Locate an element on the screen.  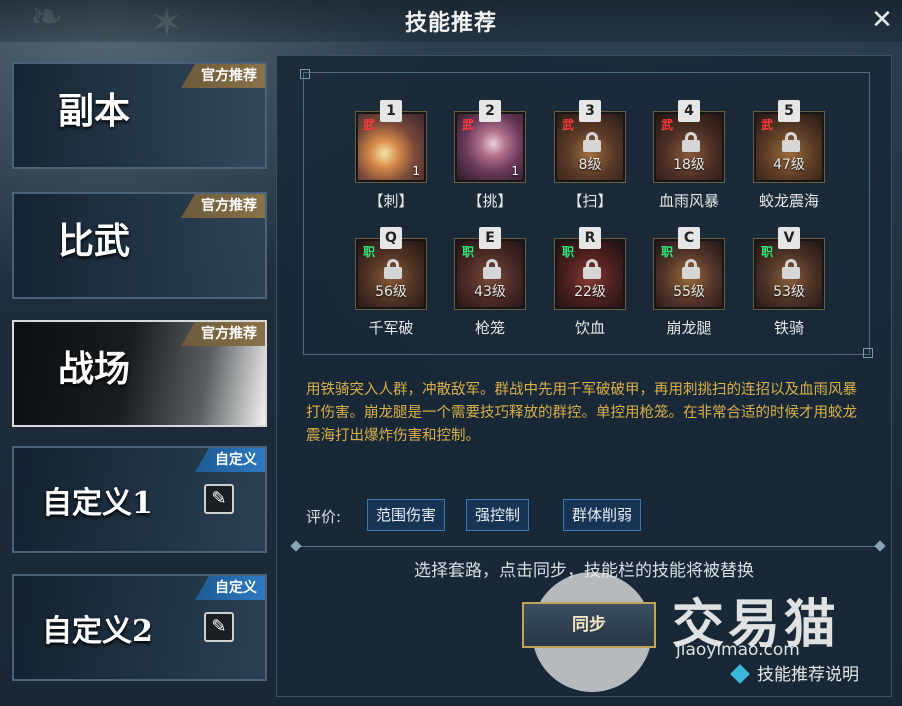
skill-icon-dragon-sea: 武 47级 is located at coordinates (789, 147).